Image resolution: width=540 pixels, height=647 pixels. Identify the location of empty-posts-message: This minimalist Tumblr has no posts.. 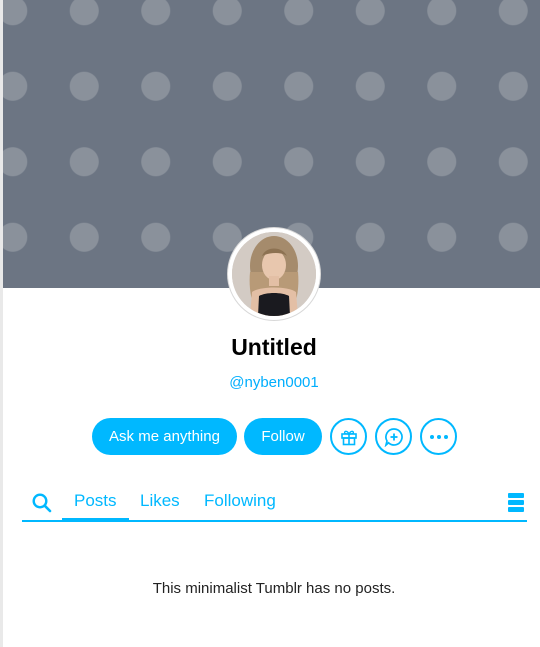
(274, 588).